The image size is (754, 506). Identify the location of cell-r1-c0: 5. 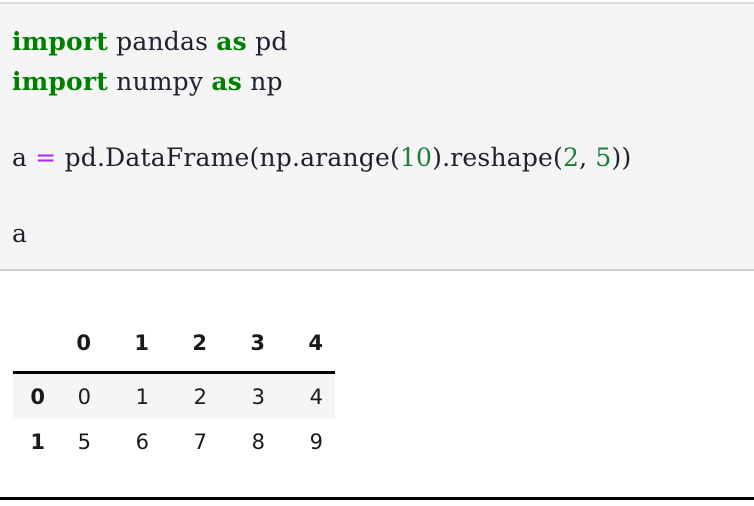
(84, 441).